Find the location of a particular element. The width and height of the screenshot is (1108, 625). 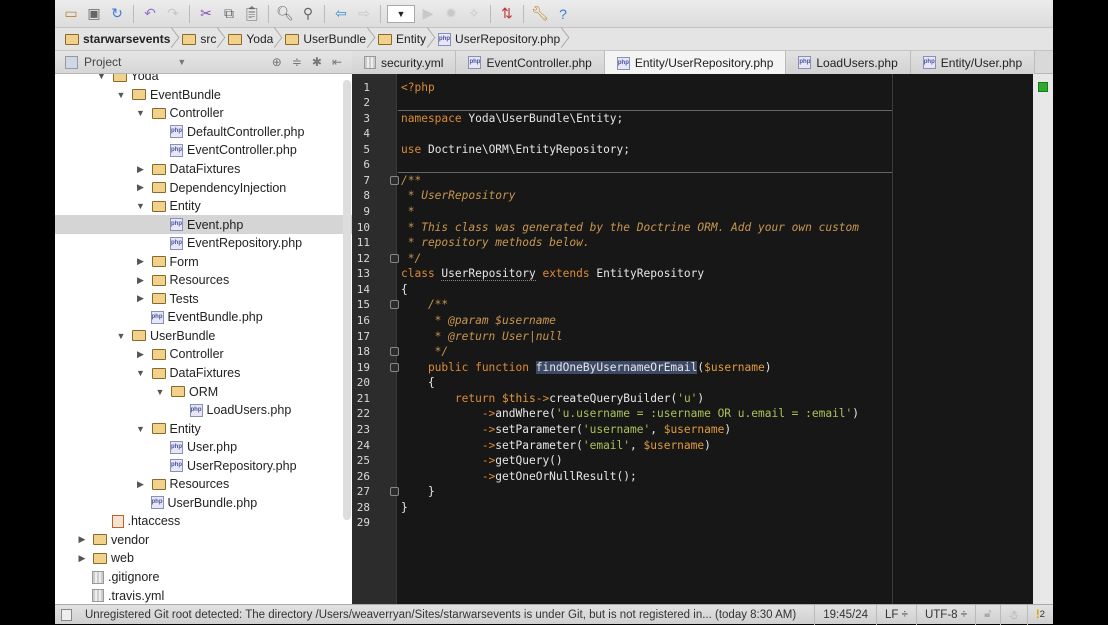

tree-file: php EventRepository.php is located at coordinates (203, 243).